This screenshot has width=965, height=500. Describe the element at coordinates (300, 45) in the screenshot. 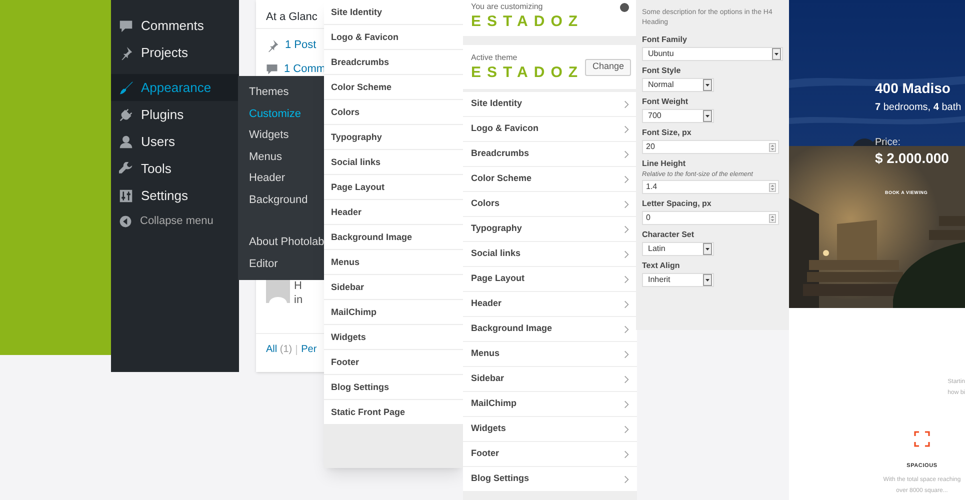

I see `stat-link: 1 Post` at that location.